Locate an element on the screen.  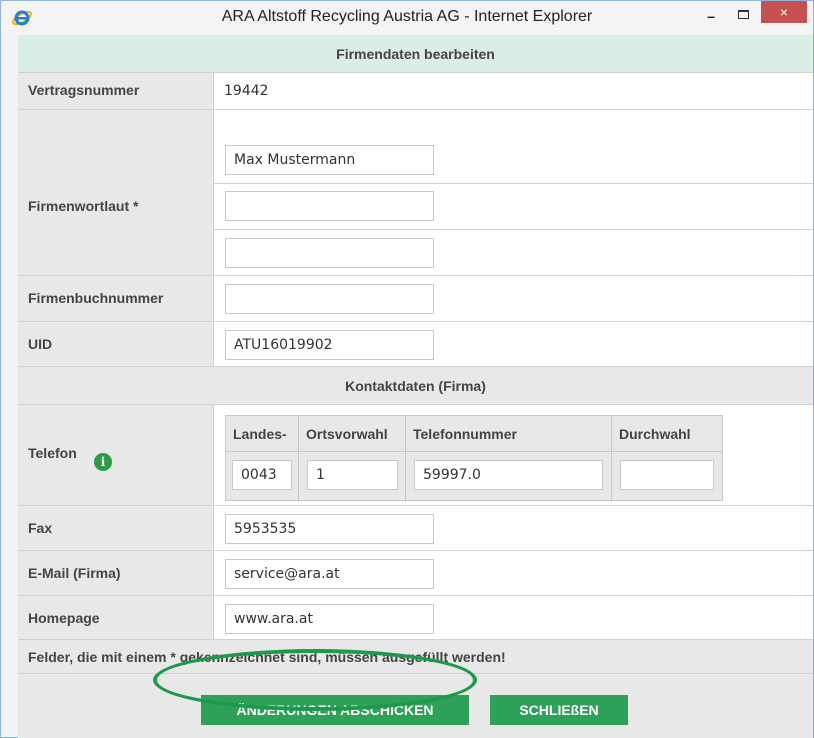
maximize-icon is located at coordinates (743, 14).